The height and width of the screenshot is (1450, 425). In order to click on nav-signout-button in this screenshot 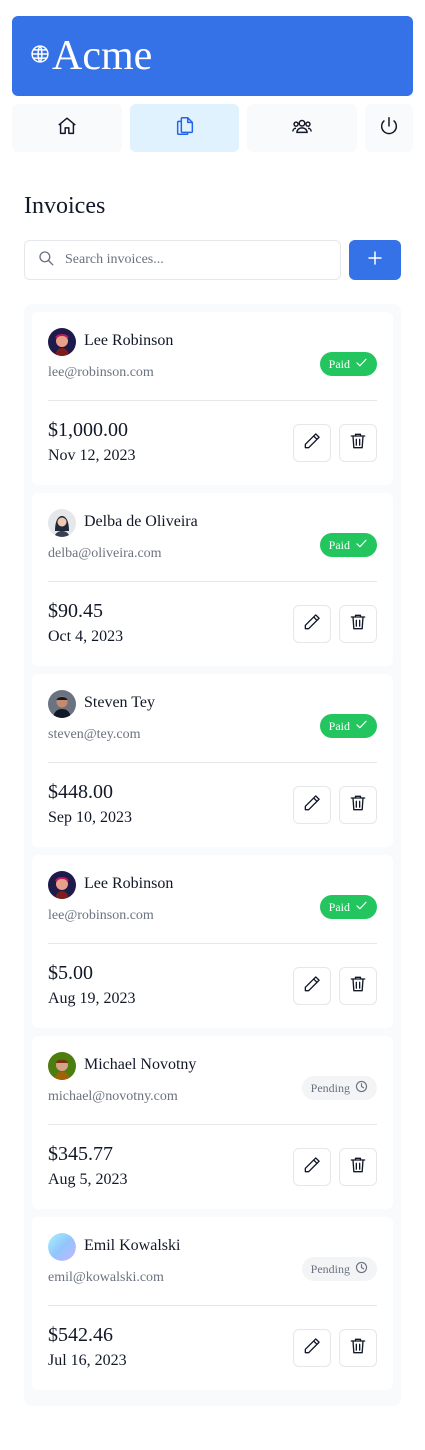, I will do `click(389, 128)`.